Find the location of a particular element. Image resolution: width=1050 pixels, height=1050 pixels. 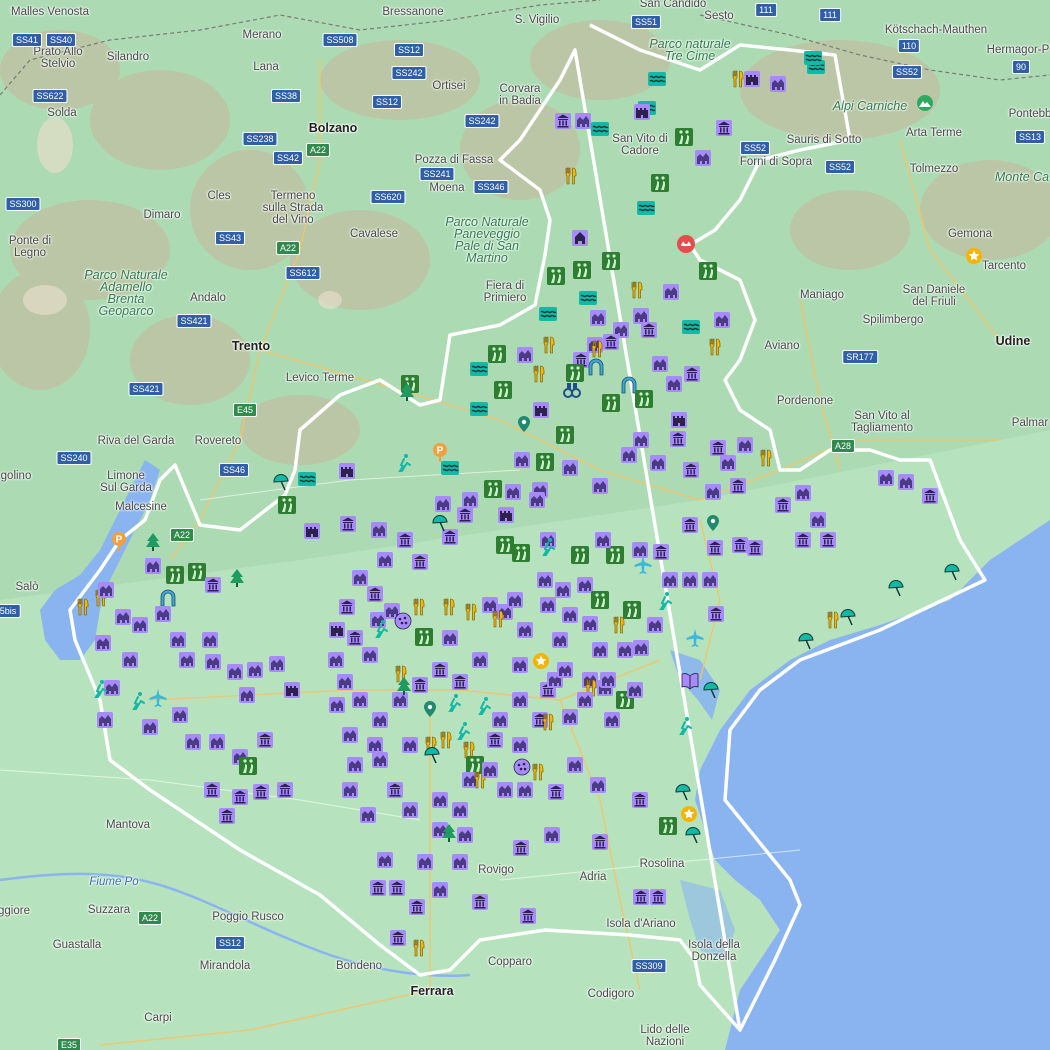

cable-car-icon is located at coordinates (686, 244).